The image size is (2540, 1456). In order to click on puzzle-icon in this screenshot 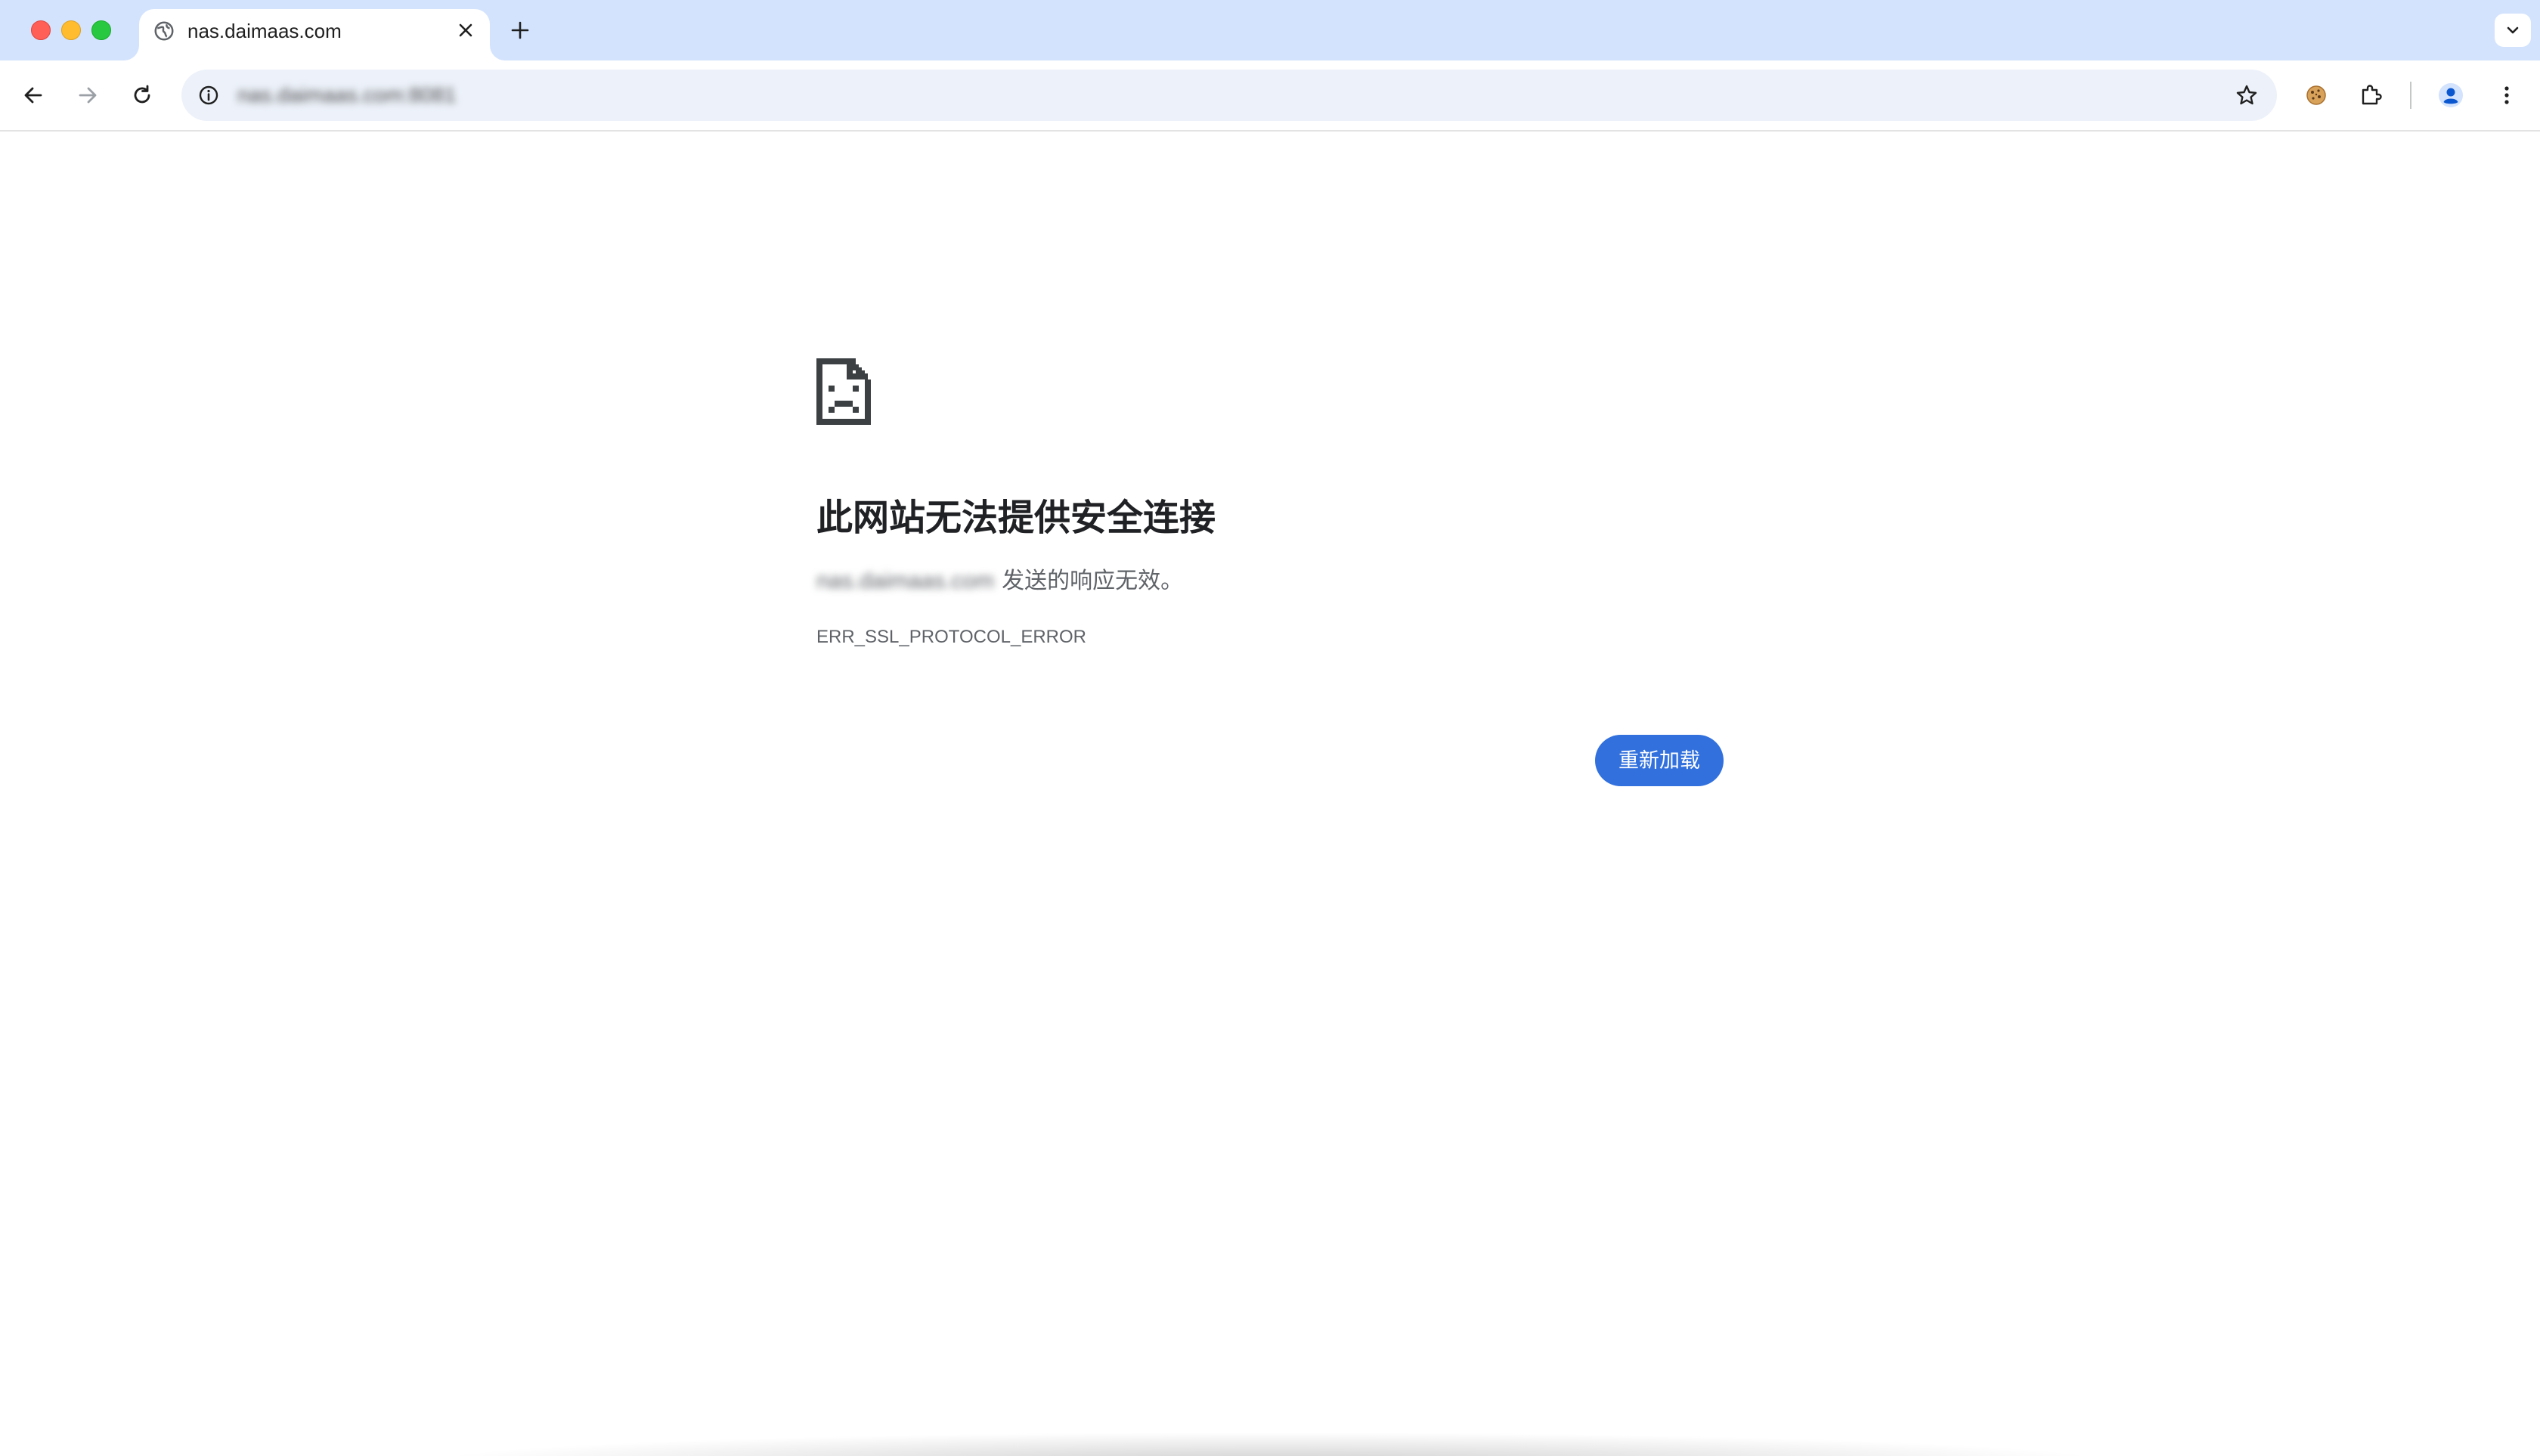, I will do `click(2372, 95)`.